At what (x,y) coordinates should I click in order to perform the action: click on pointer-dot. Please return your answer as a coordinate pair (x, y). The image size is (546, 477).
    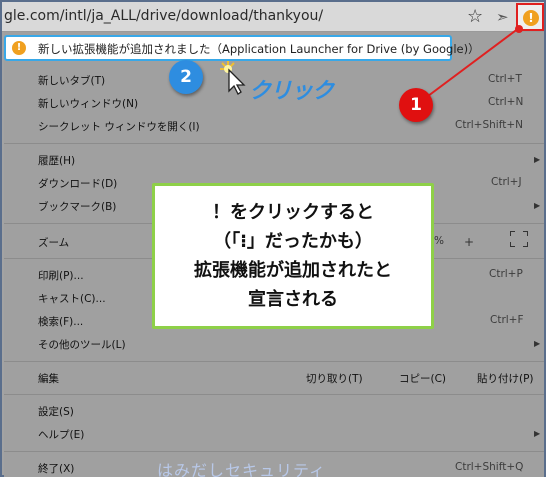
    Looking at the image, I should click on (519, 29).